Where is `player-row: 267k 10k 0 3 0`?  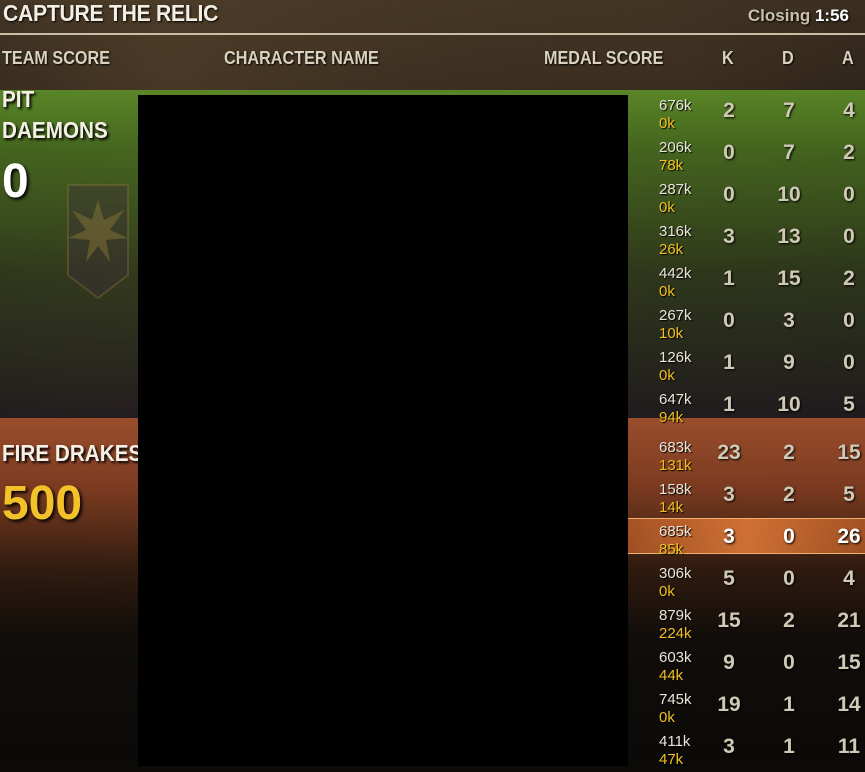 player-row: 267k 10k 0 3 0 is located at coordinates (746, 325).